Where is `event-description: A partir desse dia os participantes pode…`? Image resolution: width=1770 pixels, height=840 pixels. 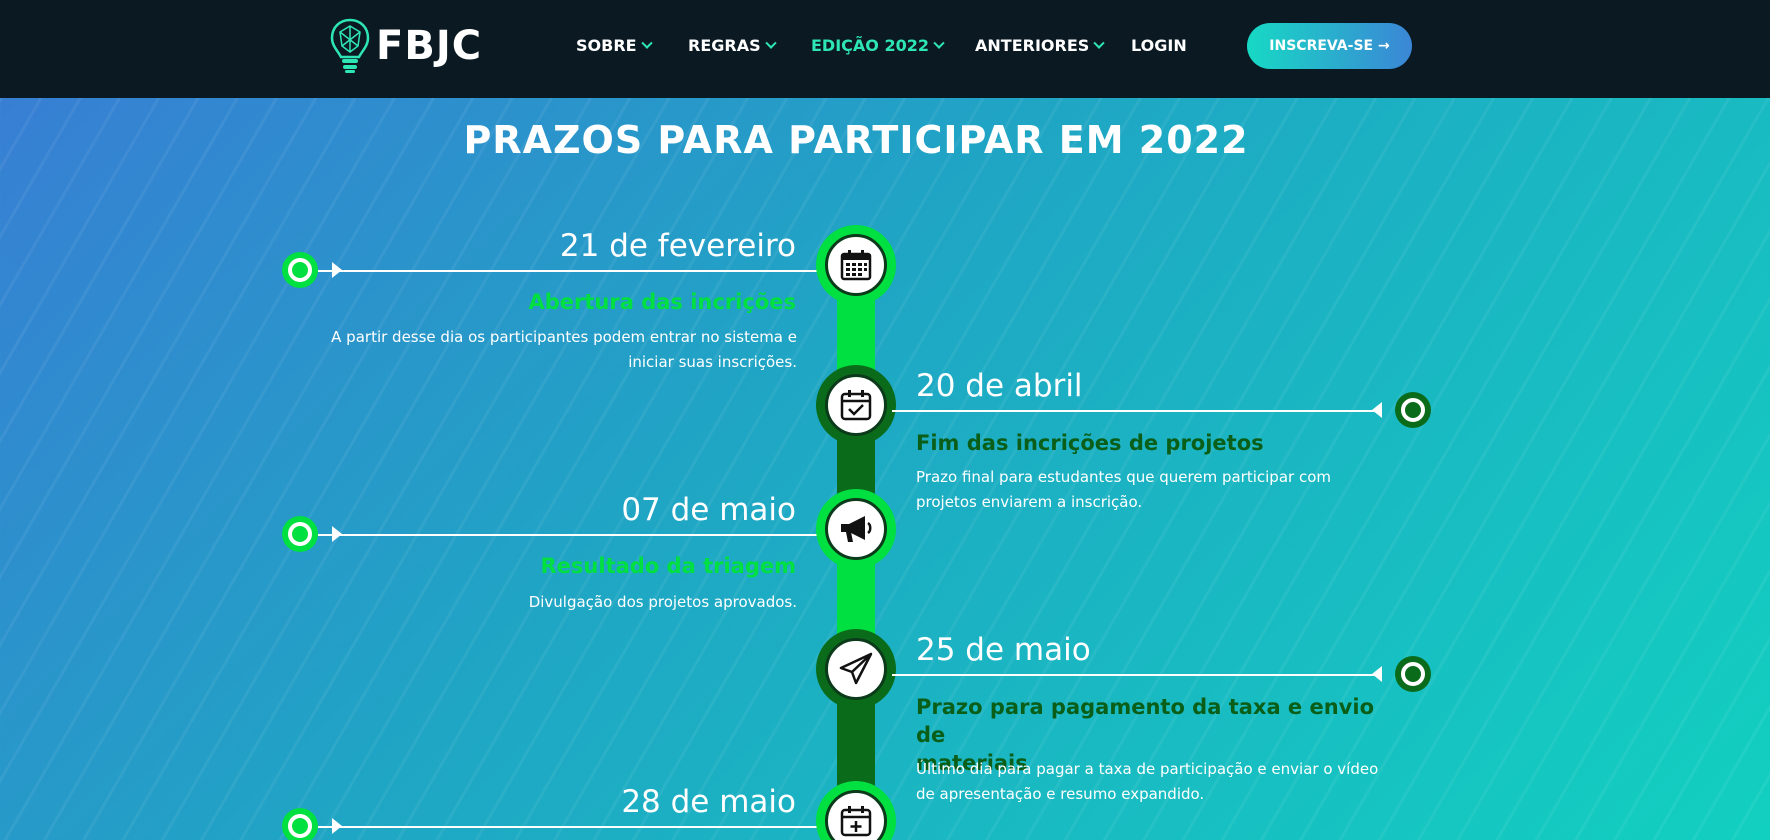 event-description: A partir desse dia os participantes pode… is located at coordinates (548, 350).